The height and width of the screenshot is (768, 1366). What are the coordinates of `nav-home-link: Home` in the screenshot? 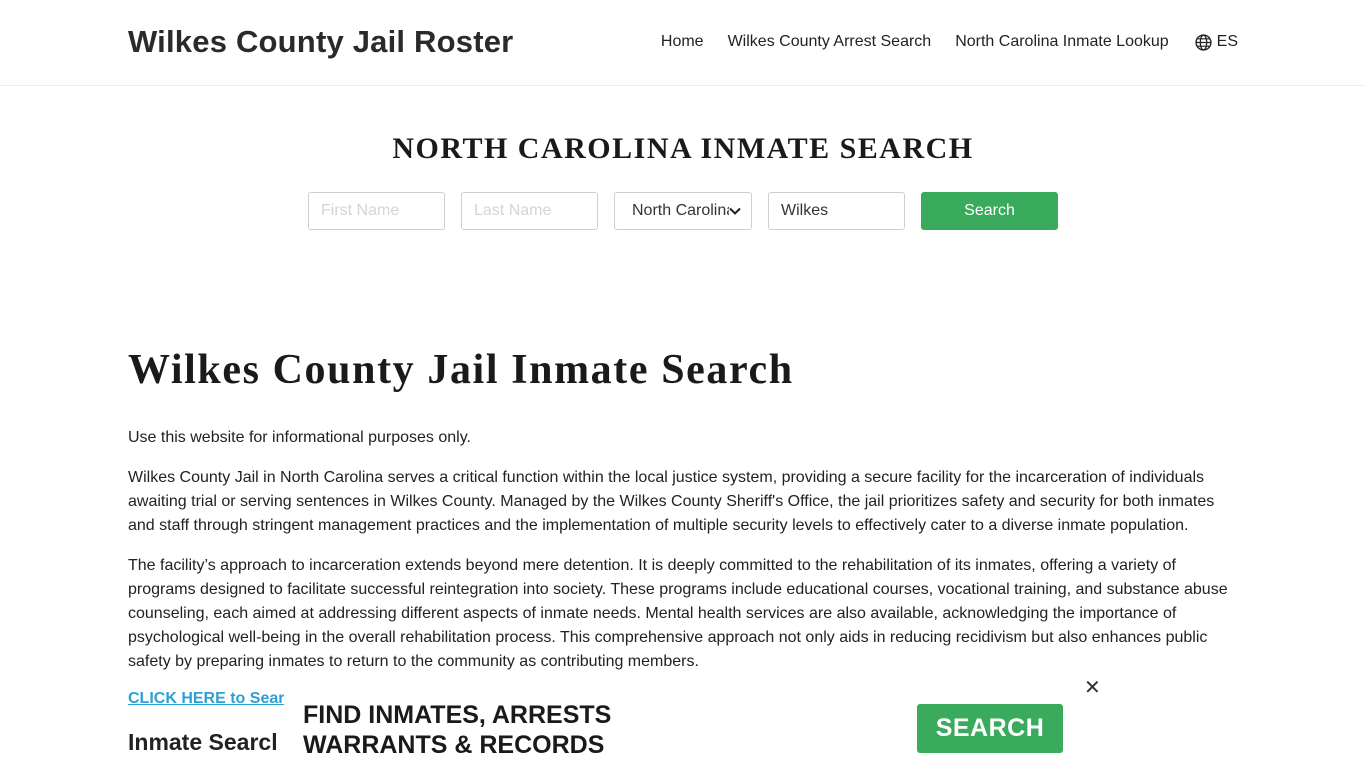 It's located at (682, 42).